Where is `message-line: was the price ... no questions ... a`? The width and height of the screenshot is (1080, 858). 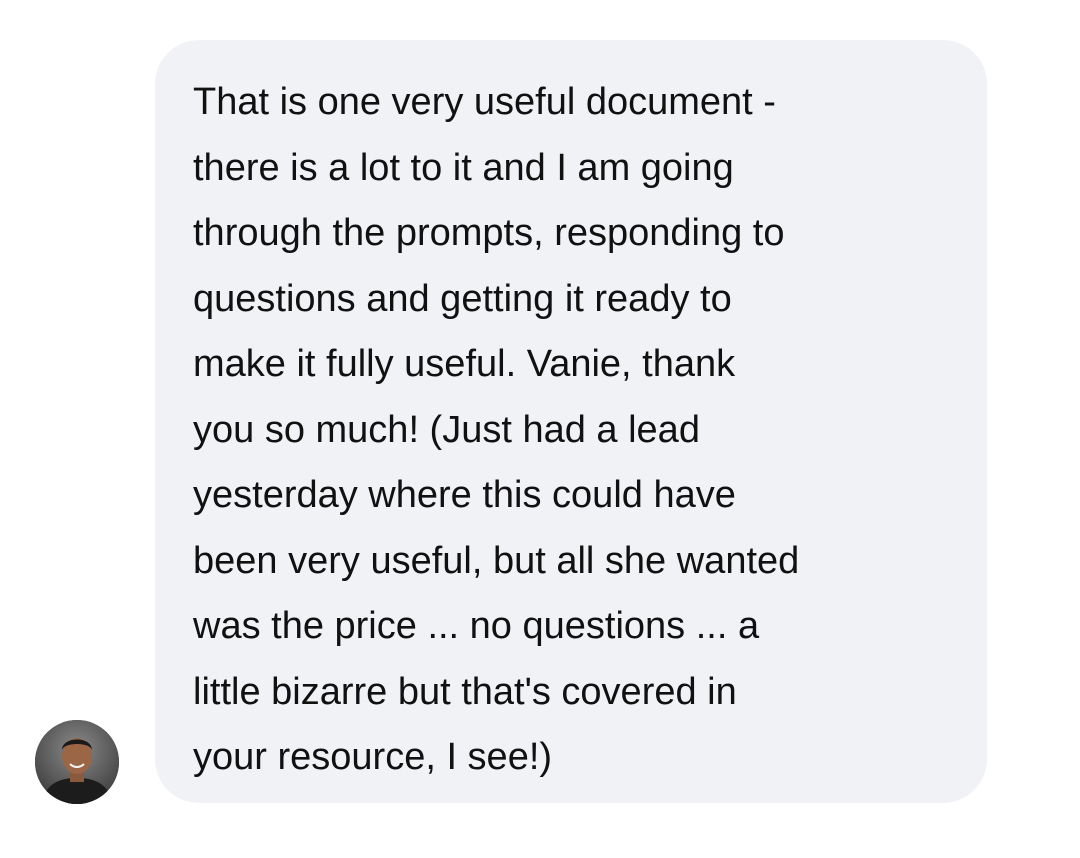 message-line: was the price ... no questions ... a is located at coordinates (476, 626).